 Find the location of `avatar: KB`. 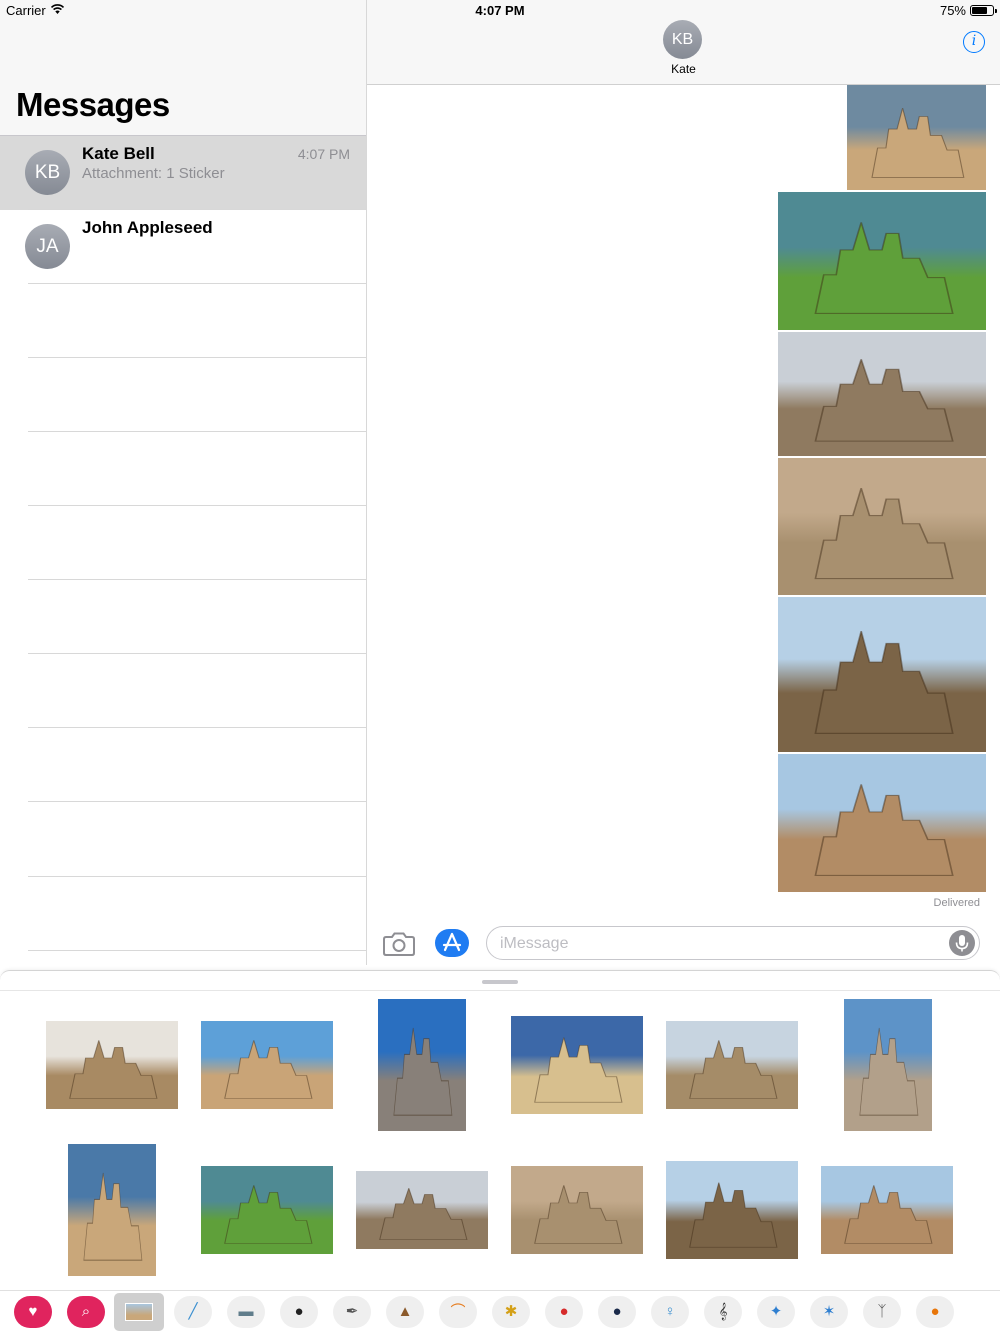

avatar: KB is located at coordinates (47, 172).